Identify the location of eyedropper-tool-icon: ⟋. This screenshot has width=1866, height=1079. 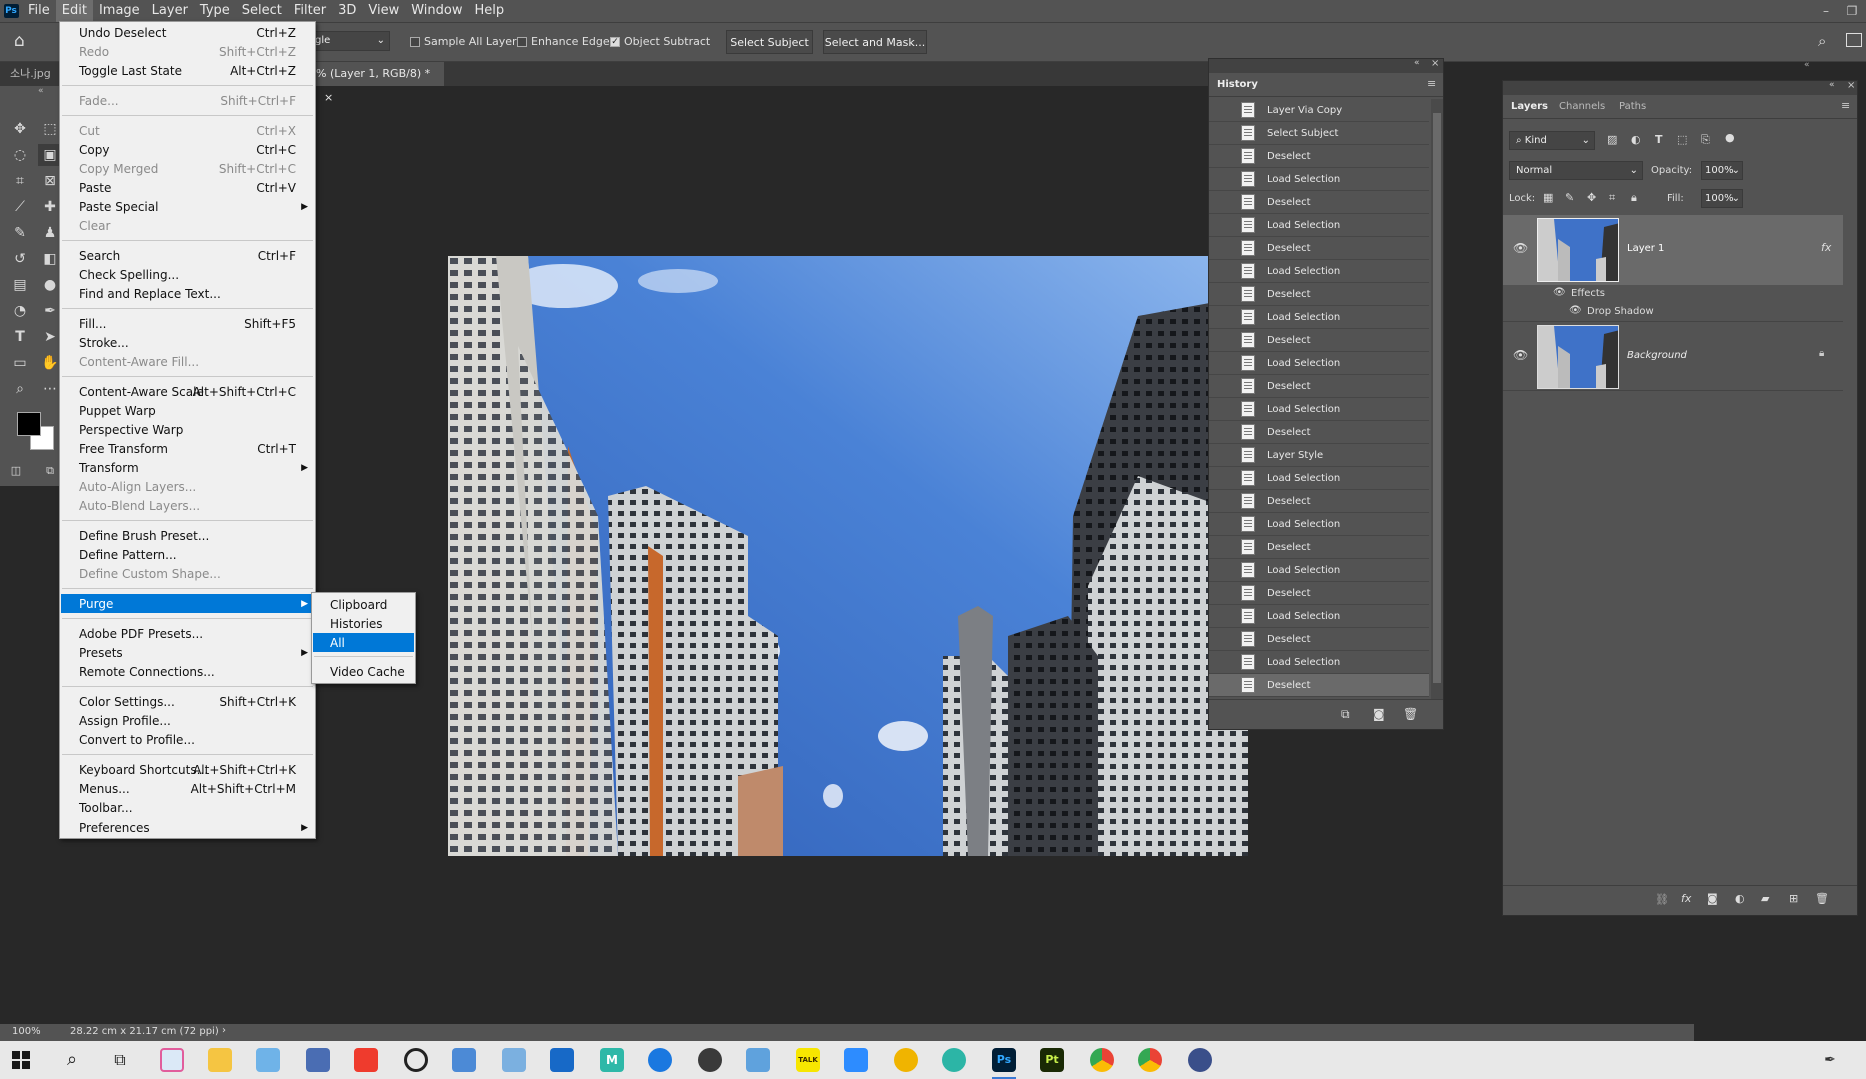
(20, 207).